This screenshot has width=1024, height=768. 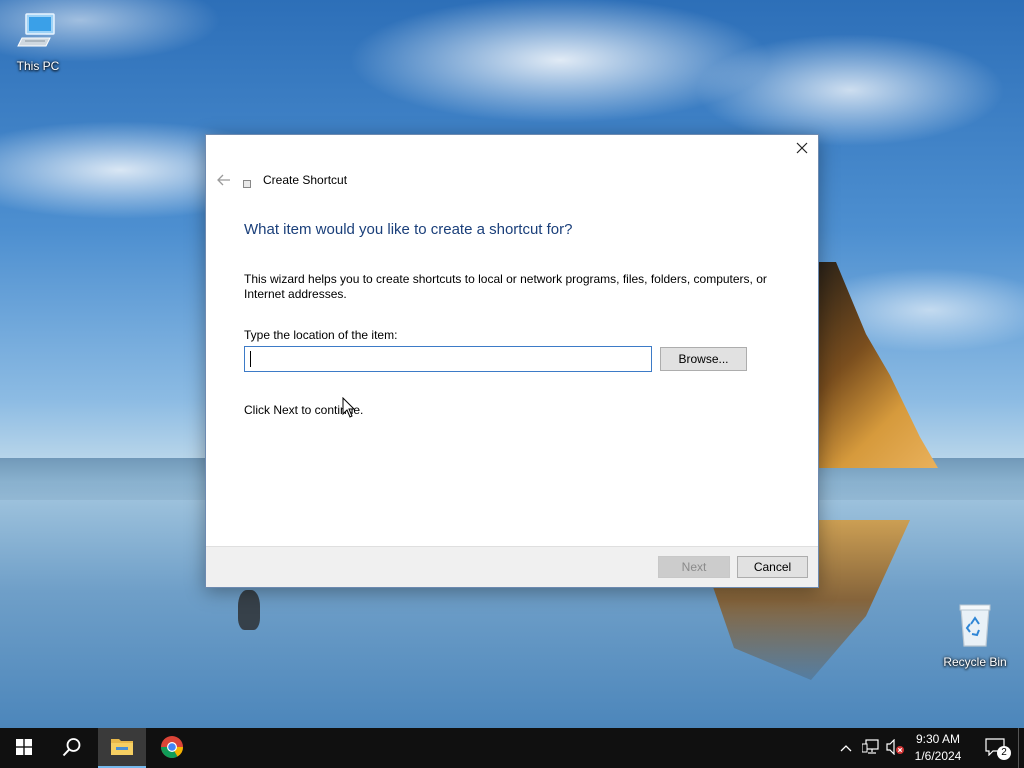 What do you see at coordinates (975, 662) in the screenshot?
I see `desktop-icon-label: Recycle Bin` at bounding box center [975, 662].